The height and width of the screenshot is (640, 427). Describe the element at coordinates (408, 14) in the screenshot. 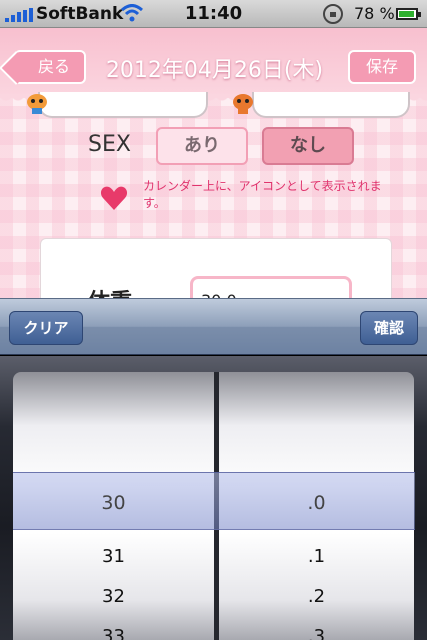

I see `battery-icon` at that location.